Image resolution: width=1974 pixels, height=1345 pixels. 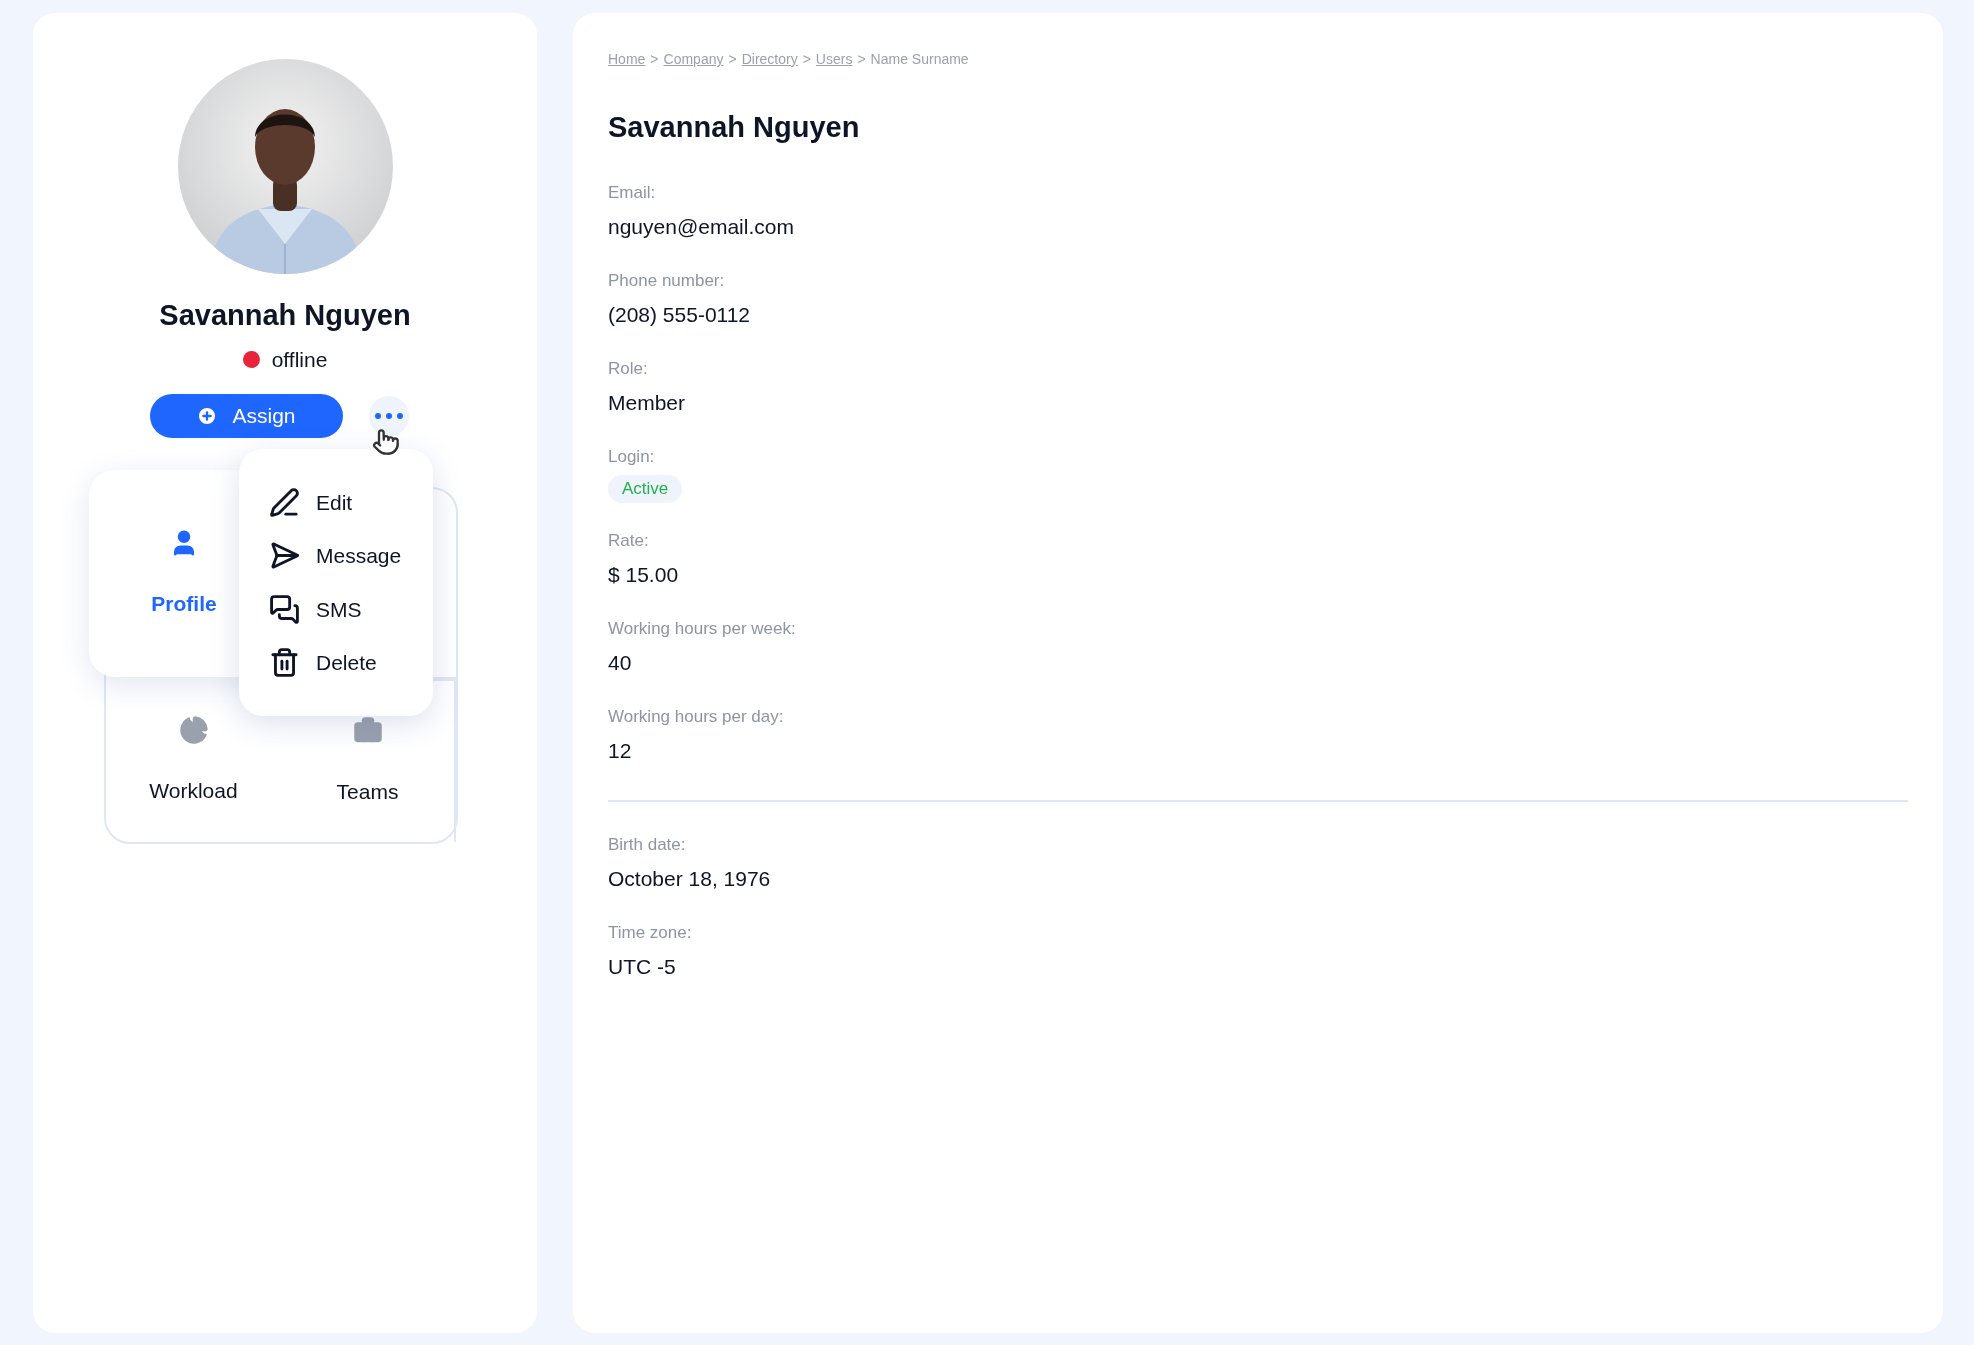 What do you see at coordinates (299, 359) in the screenshot?
I see `status-label: offline` at bounding box center [299, 359].